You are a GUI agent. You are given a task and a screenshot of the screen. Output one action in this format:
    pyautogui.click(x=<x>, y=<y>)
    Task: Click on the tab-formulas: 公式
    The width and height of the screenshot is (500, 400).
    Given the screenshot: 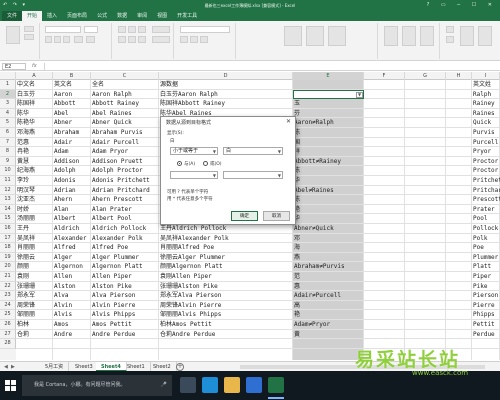 What is the action you would take?
    pyautogui.click(x=102, y=16)
    